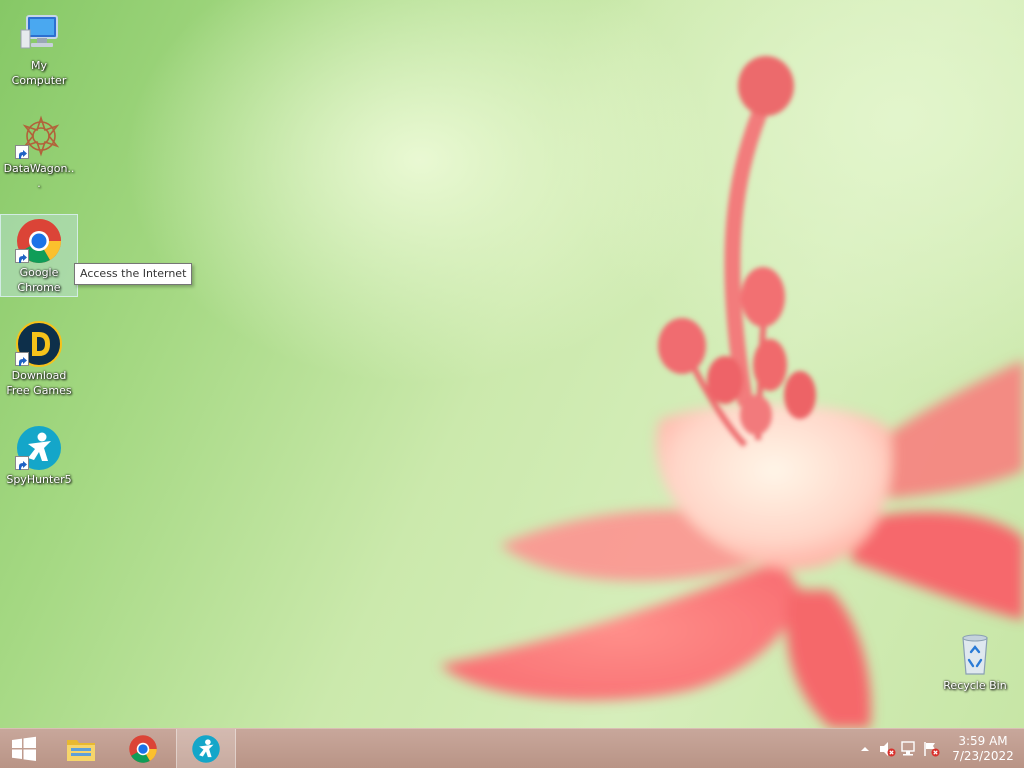  I want to click on recycle-bin-icon, so click(975, 654).